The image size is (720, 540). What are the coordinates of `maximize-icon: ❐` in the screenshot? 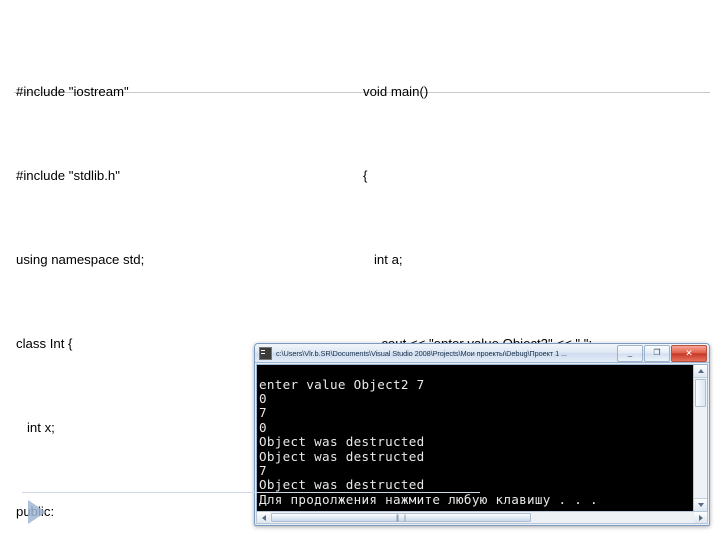 It's located at (657, 352).